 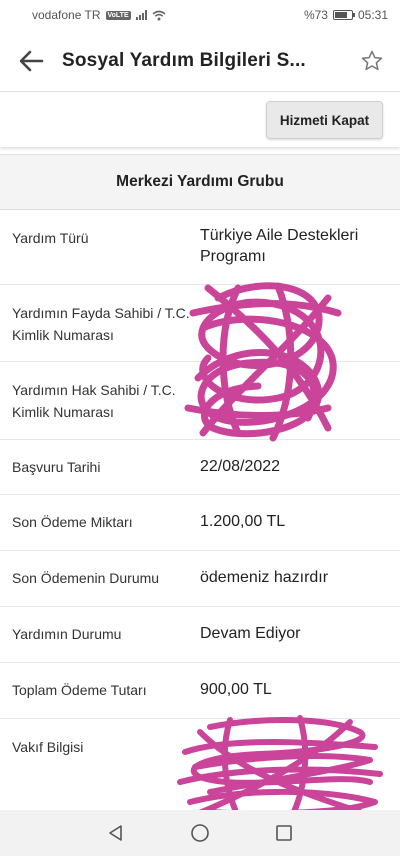 I want to click on nav-back-button, so click(x=116, y=833).